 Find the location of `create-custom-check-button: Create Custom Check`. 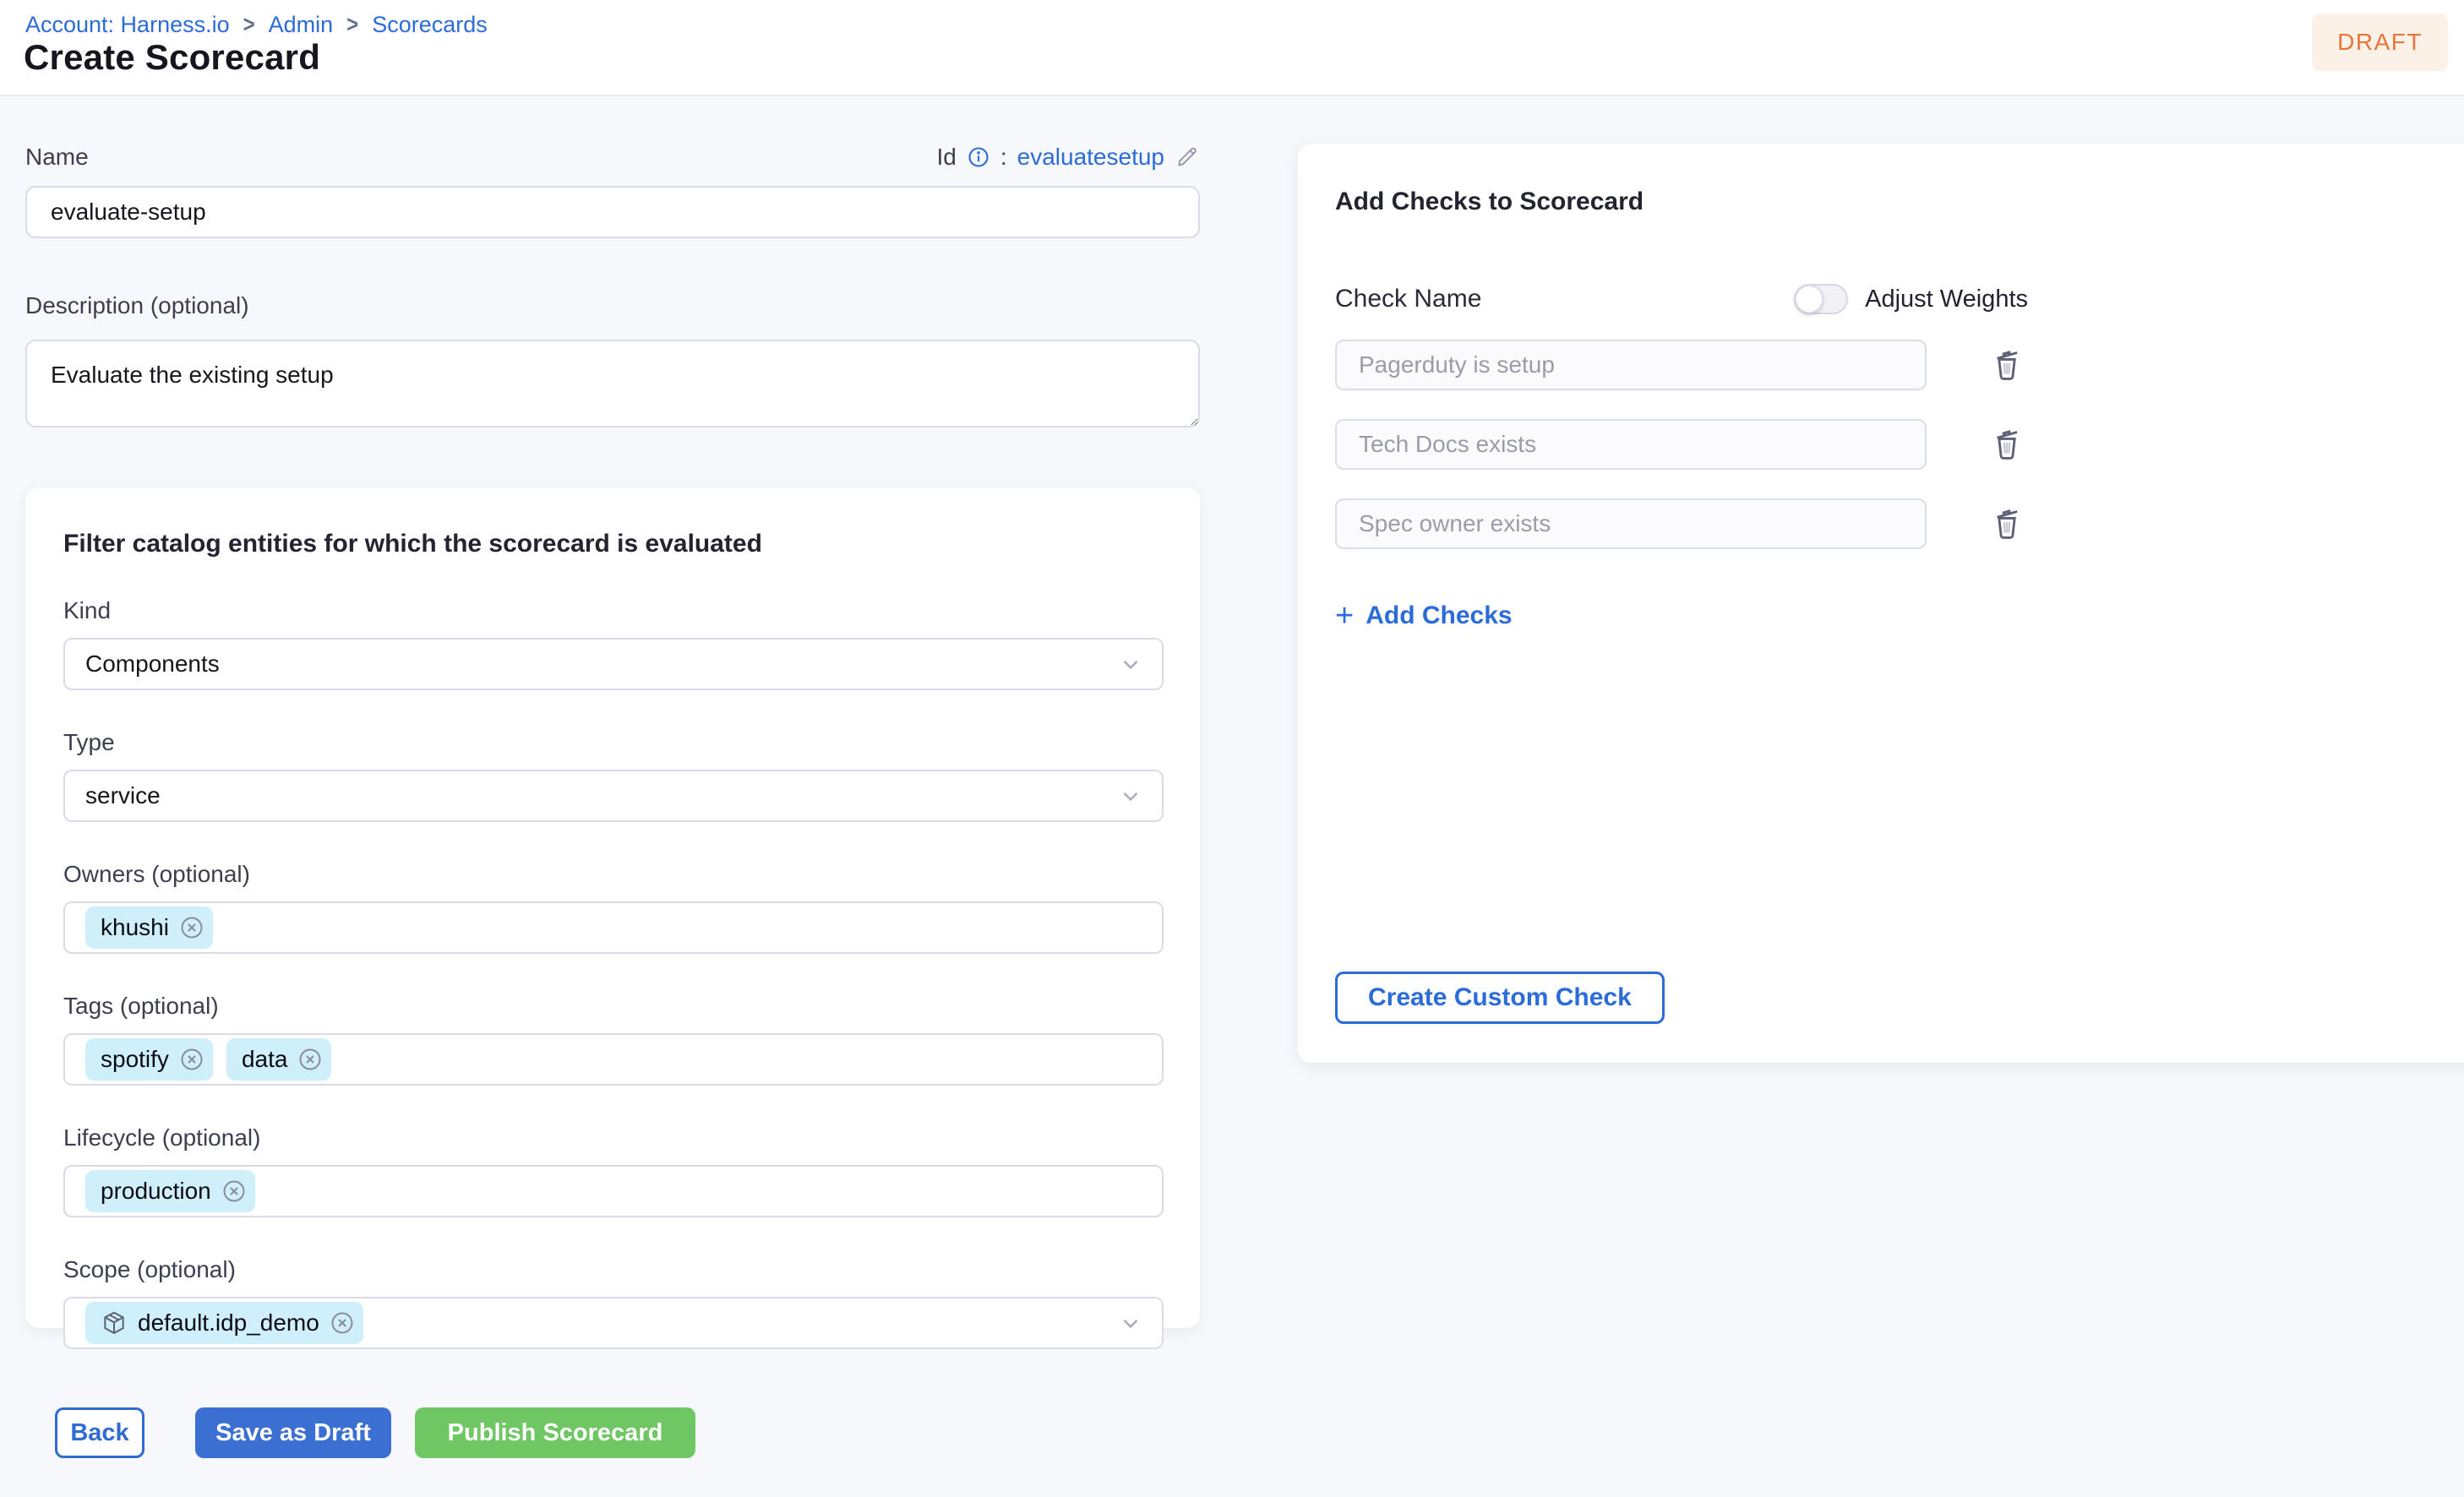

create-custom-check-button: Create Custom Check is located at coordinates (1500, 998).